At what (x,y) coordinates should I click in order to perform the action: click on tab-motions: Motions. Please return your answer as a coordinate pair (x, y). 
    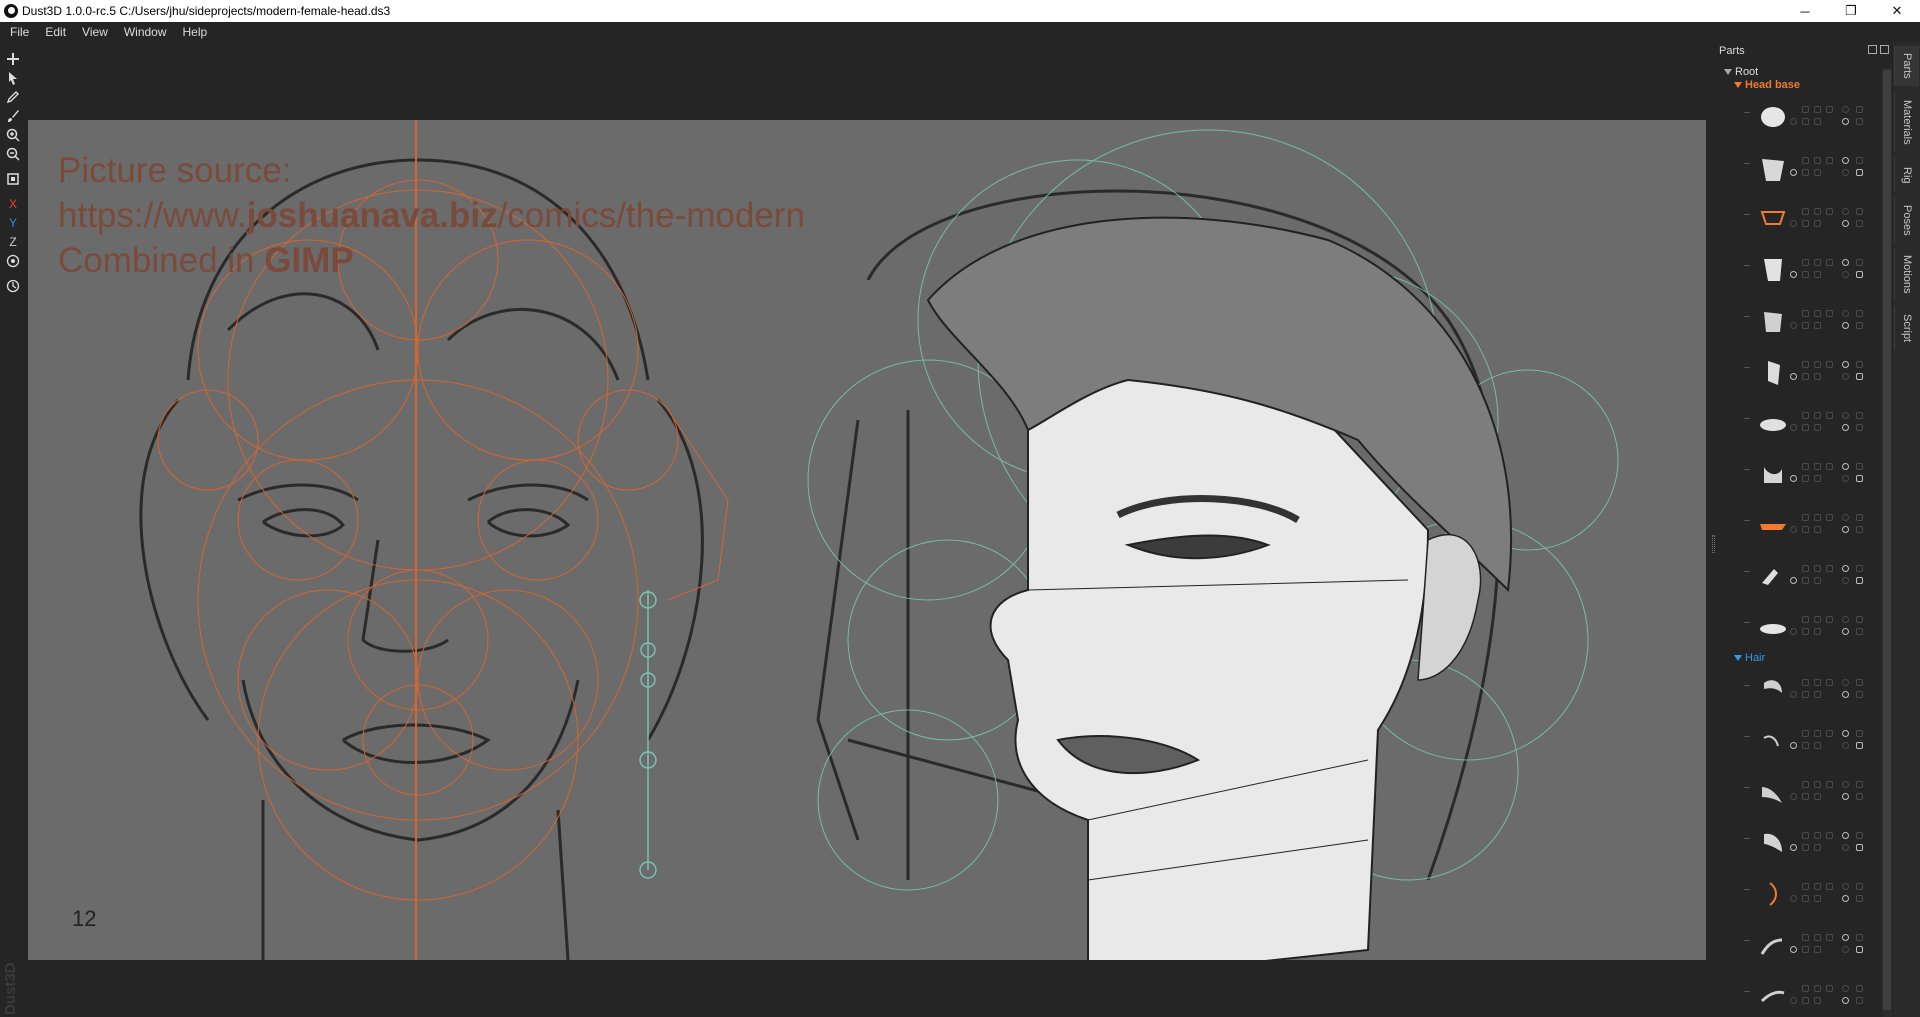
    Looking at the image, I should click on (1906, 274).